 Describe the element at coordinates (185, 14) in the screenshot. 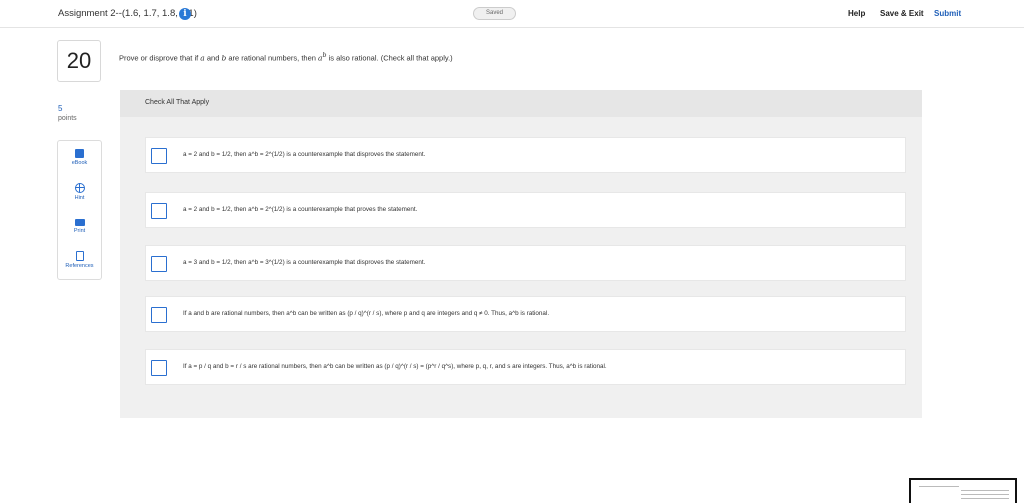

I see `info-icon: i` at that location.